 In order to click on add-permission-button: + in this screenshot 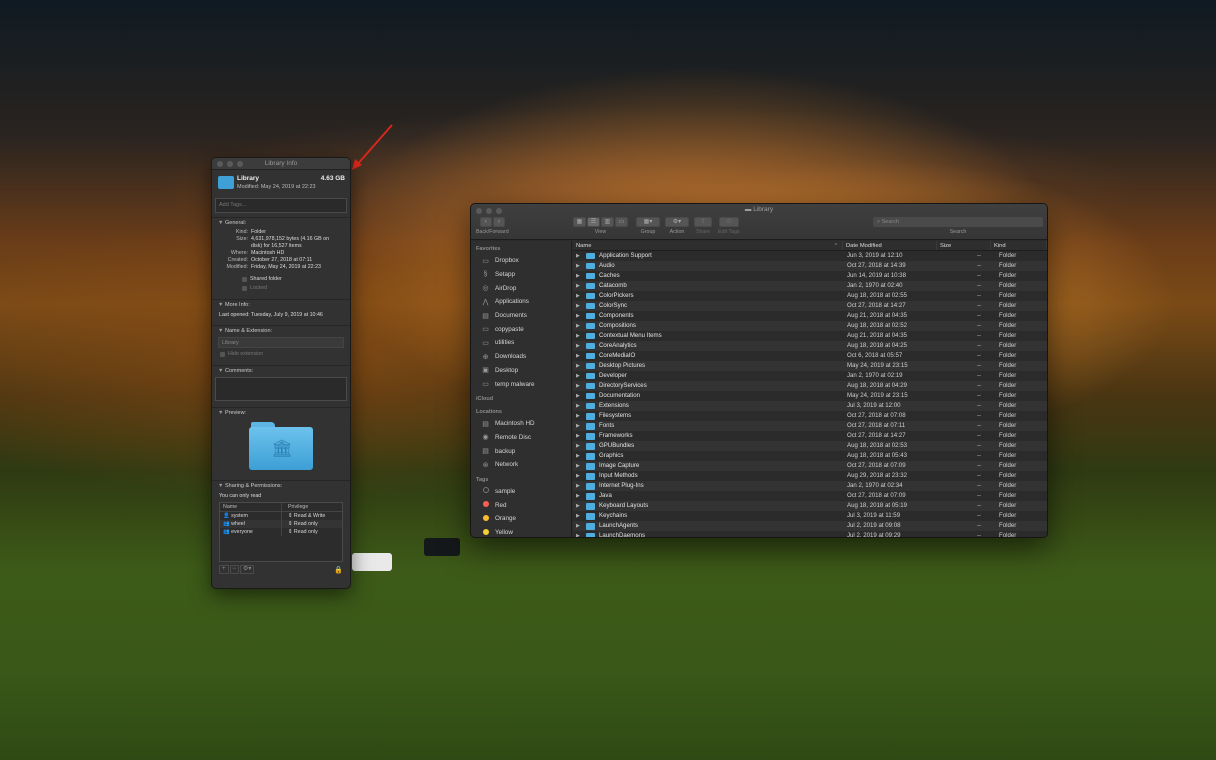, I will do `click(224, 569)`.